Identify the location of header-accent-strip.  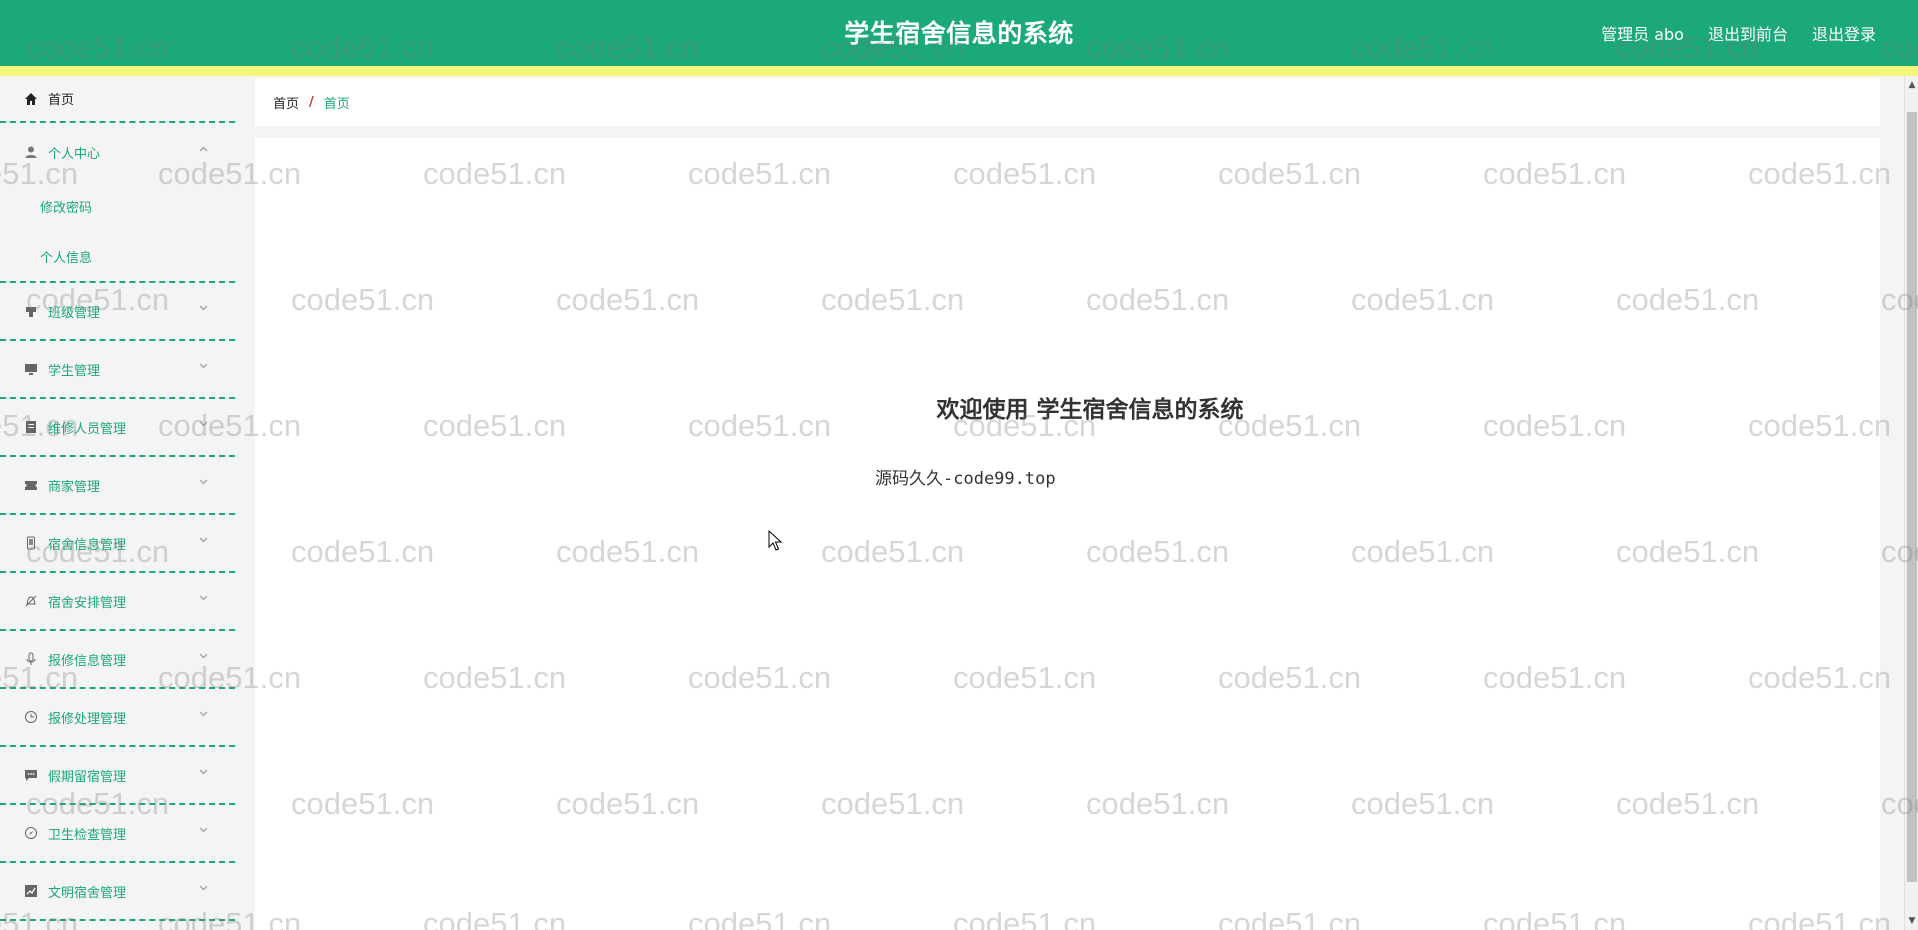
(959, 71).